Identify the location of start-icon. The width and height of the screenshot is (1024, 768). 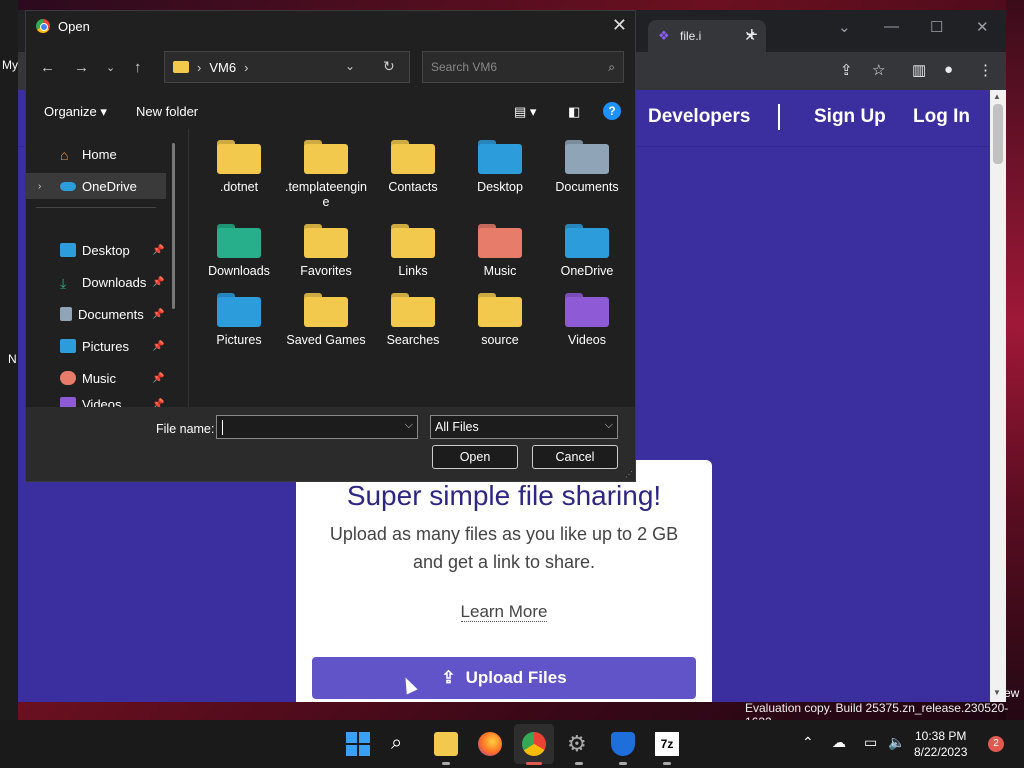
(358, 744).